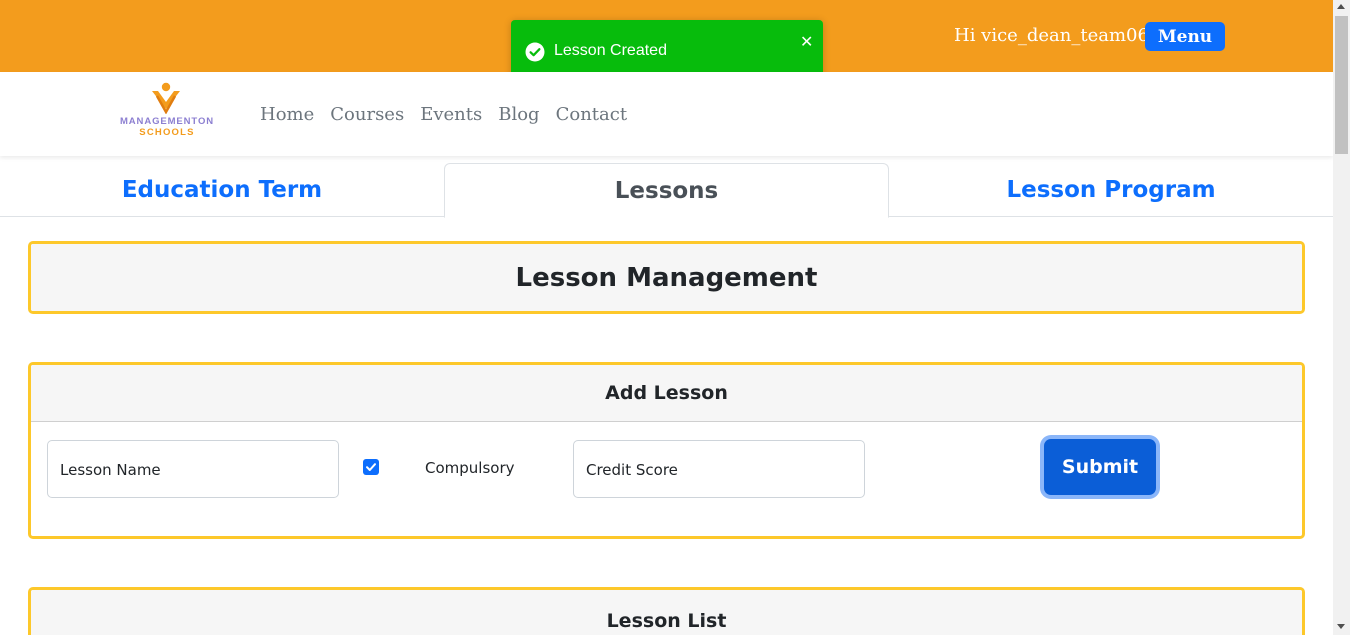 This screenshot has width=1350, height=635. I want to click on nav-links: Home Courses Events Blog Contact, so click(443, 114).